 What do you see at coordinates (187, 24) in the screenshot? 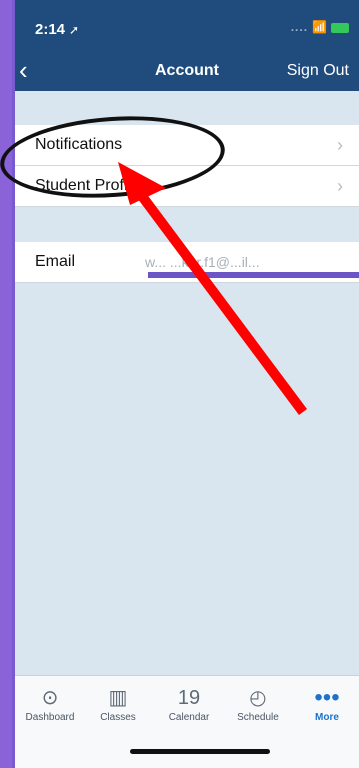
I see `status-bar: 2:14 ➚ .... 📶` at bounding box center [187, 24].